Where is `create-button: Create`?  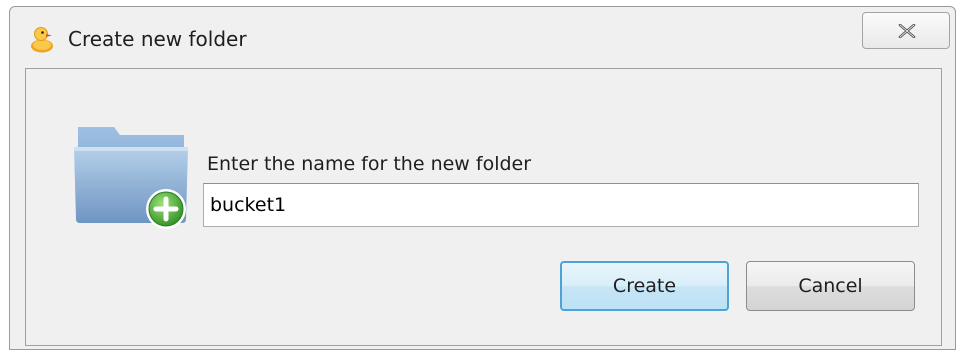 create-button: Create is located at coordinates (644, 286).